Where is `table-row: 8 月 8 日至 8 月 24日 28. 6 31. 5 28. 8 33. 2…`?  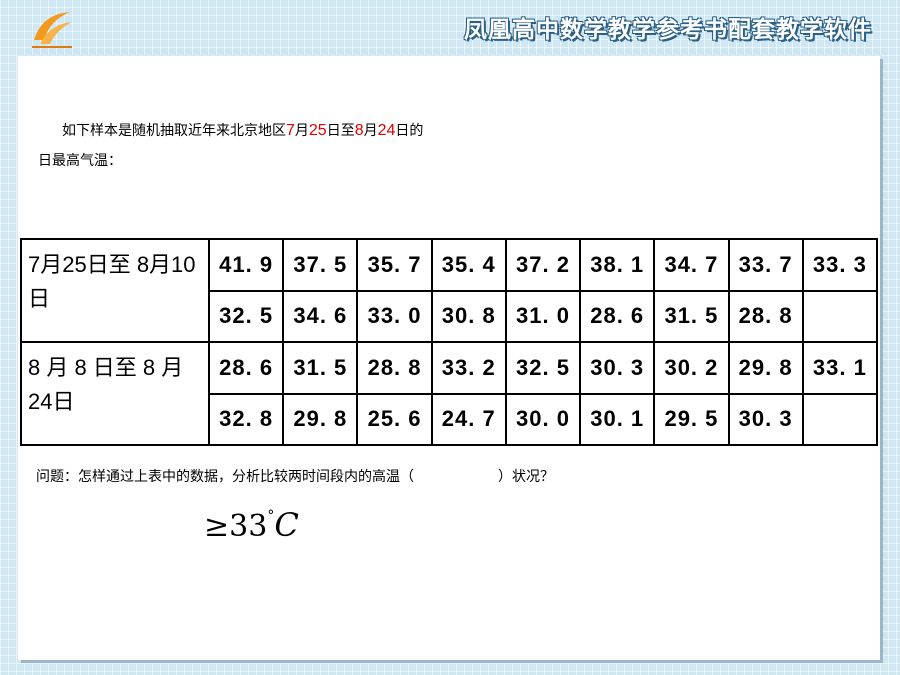
table-row: 8 月 8 日至 8 月 24日 28. 6 31. 5 28. 8 33. 2… is located at coordinates (449, 393).